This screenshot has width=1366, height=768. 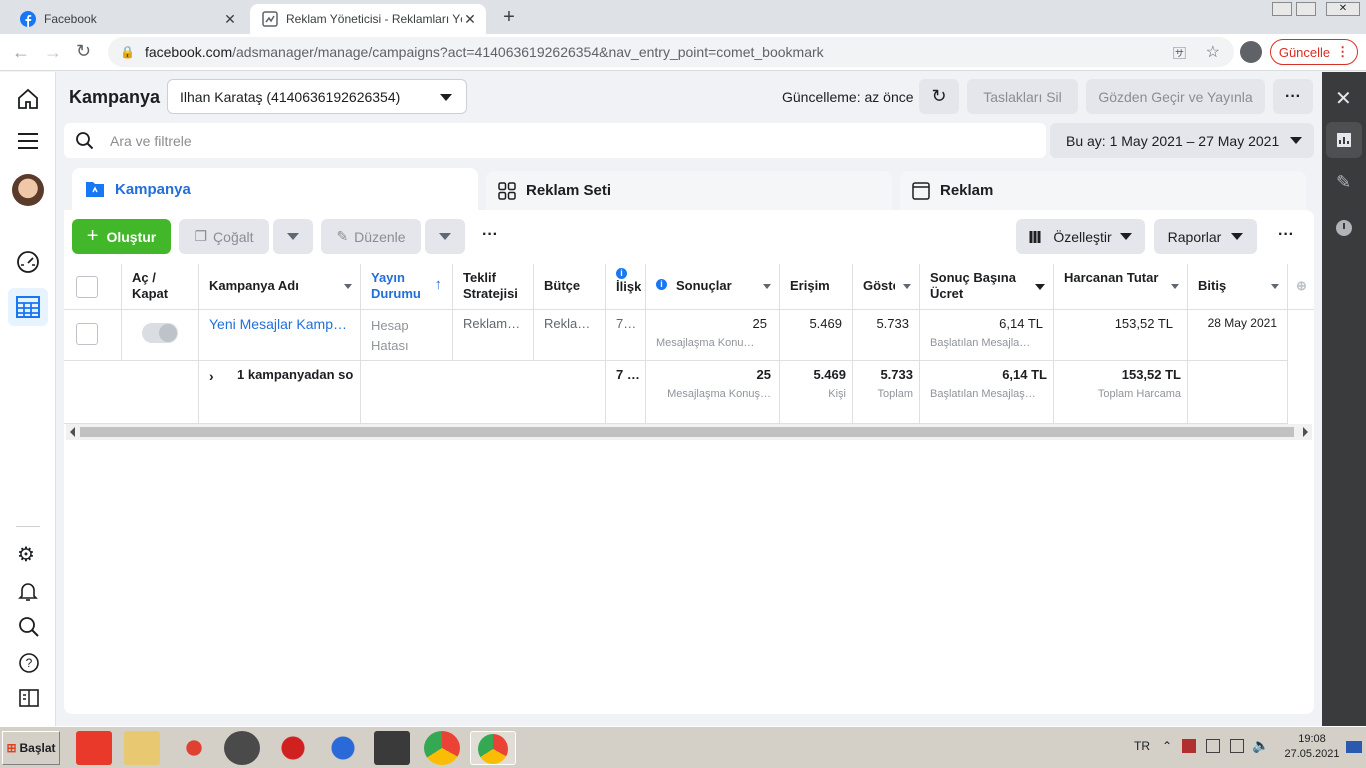 What do you see at coordinates (713, 287) in the screenshot?
I see `col-results: i Sonuçlar` at bounding box center [713, 287].